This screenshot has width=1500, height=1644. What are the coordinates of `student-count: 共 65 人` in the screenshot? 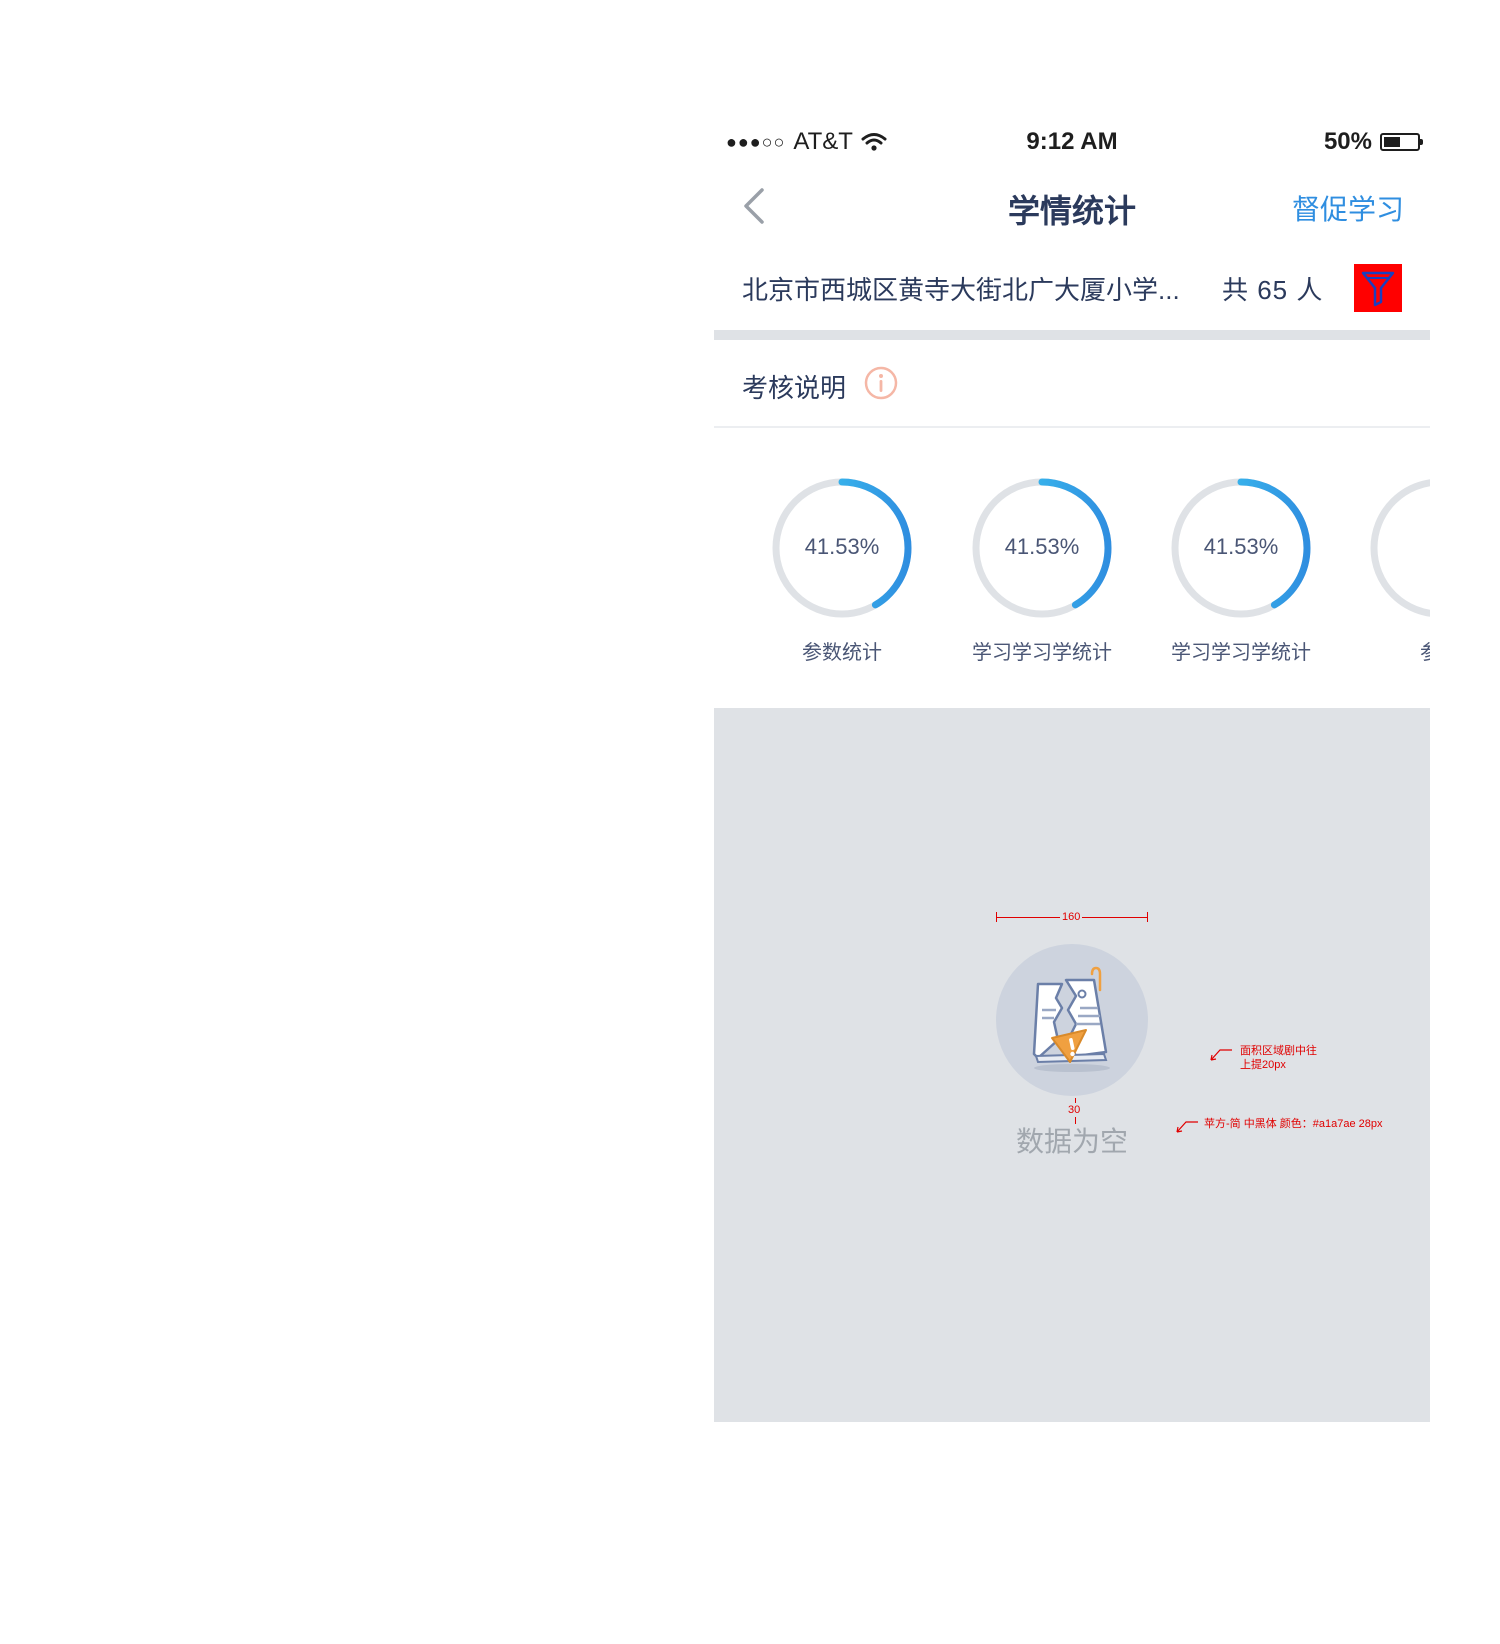 It's located at (1273, 290).